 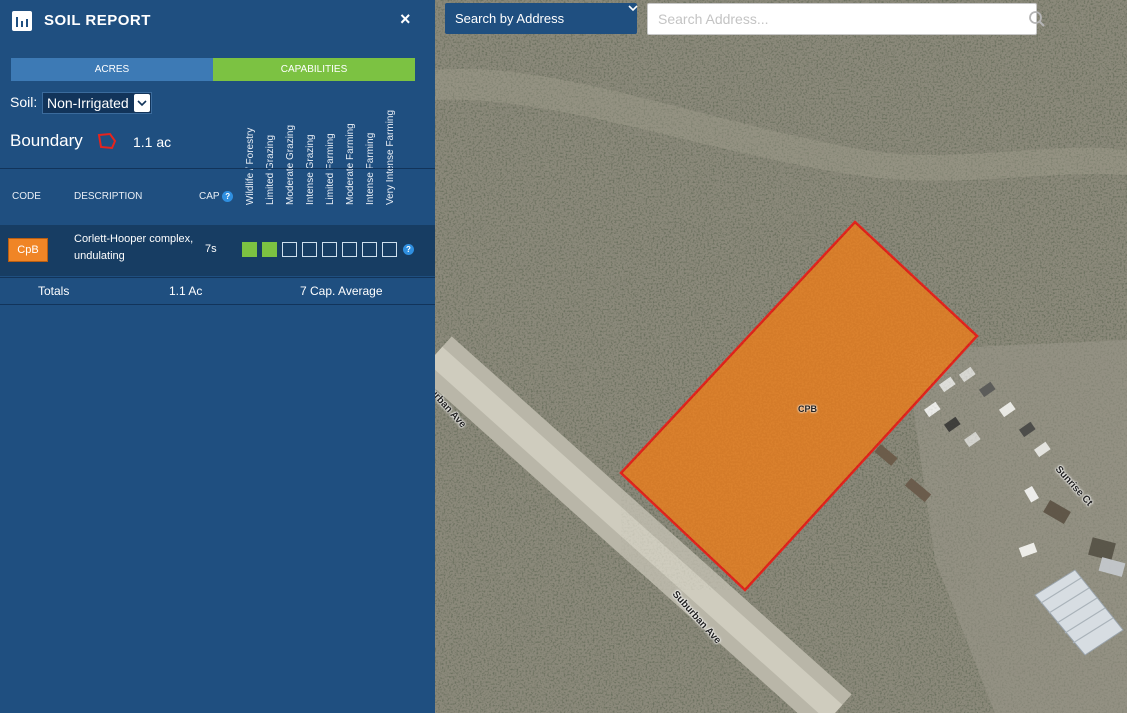 What do you see at coordinates (510, 18) in the screenshot?
I see `search-mode-label: Search by Address` at bounding box center [510, 18].